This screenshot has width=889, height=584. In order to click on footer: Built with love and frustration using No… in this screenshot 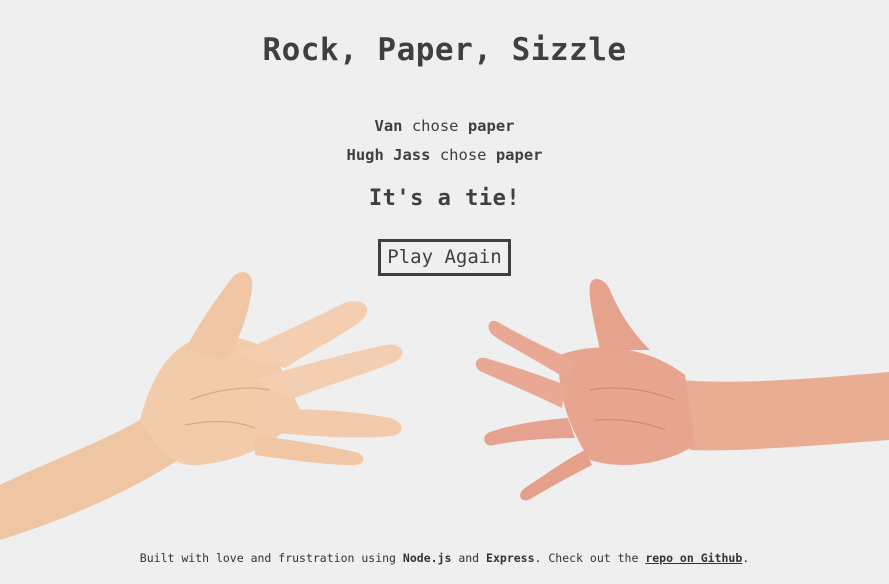, I will do `click(444, 558)`.